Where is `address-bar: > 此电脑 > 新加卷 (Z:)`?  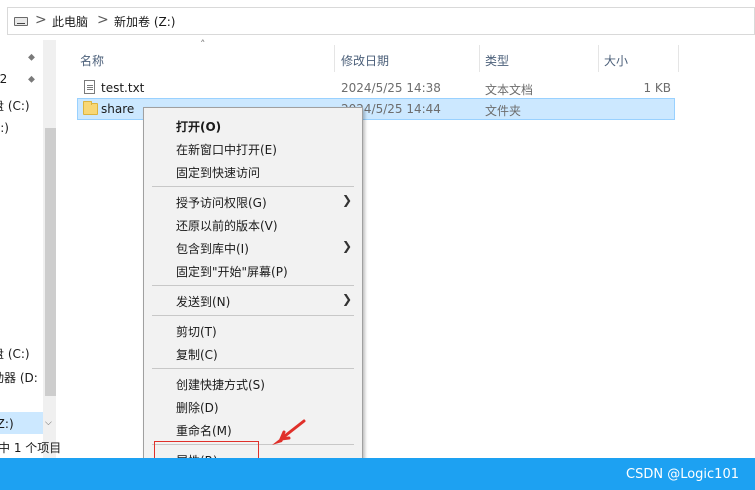 address-bar: > 此电脑 > 新加卷 (Z:) is located at coordinates (381, 21).